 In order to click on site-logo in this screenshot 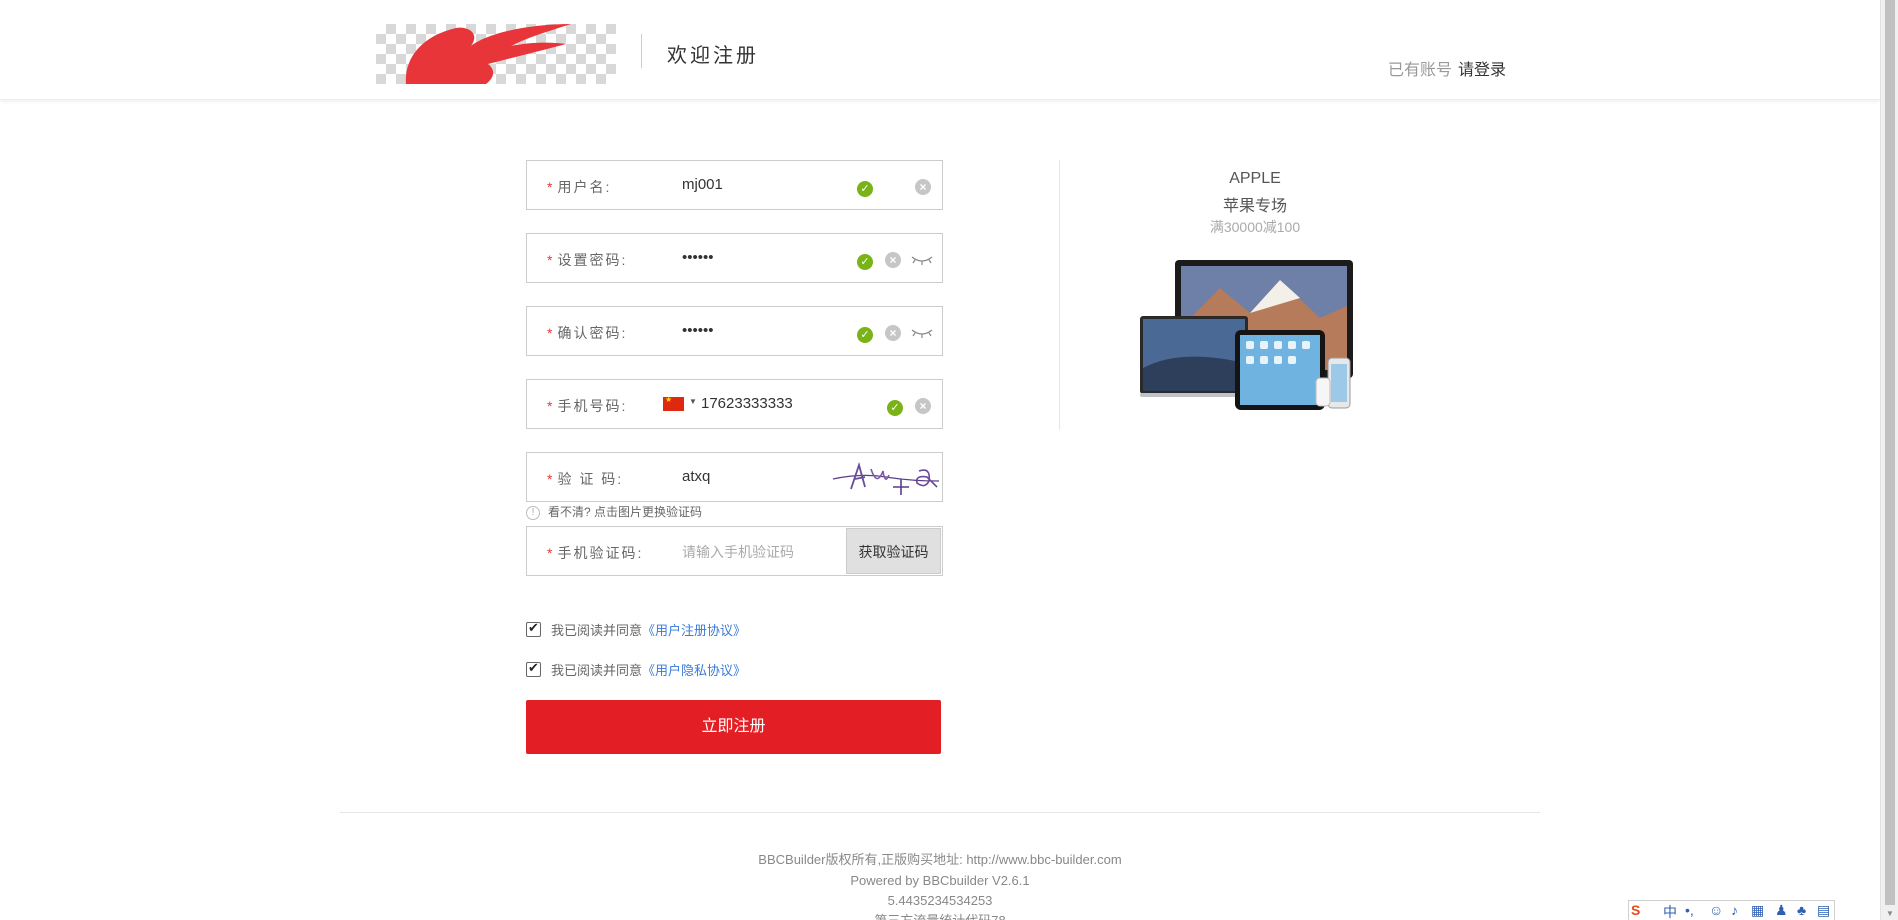, I will do `click(496, 54)`.